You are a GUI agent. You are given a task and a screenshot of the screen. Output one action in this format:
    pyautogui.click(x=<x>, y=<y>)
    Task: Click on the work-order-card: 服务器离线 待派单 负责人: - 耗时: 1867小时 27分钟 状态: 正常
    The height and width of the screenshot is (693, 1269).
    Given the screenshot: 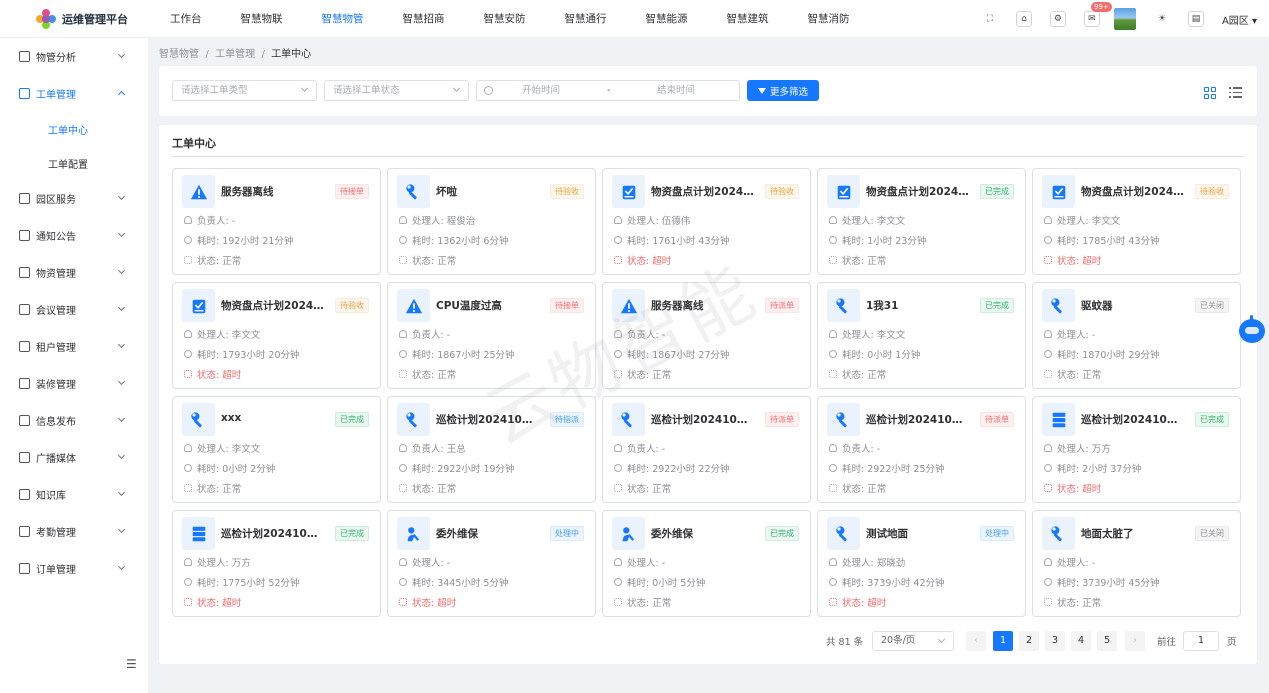 What is the action you would take?
    pyautogui.click(x=706, y=335)
    